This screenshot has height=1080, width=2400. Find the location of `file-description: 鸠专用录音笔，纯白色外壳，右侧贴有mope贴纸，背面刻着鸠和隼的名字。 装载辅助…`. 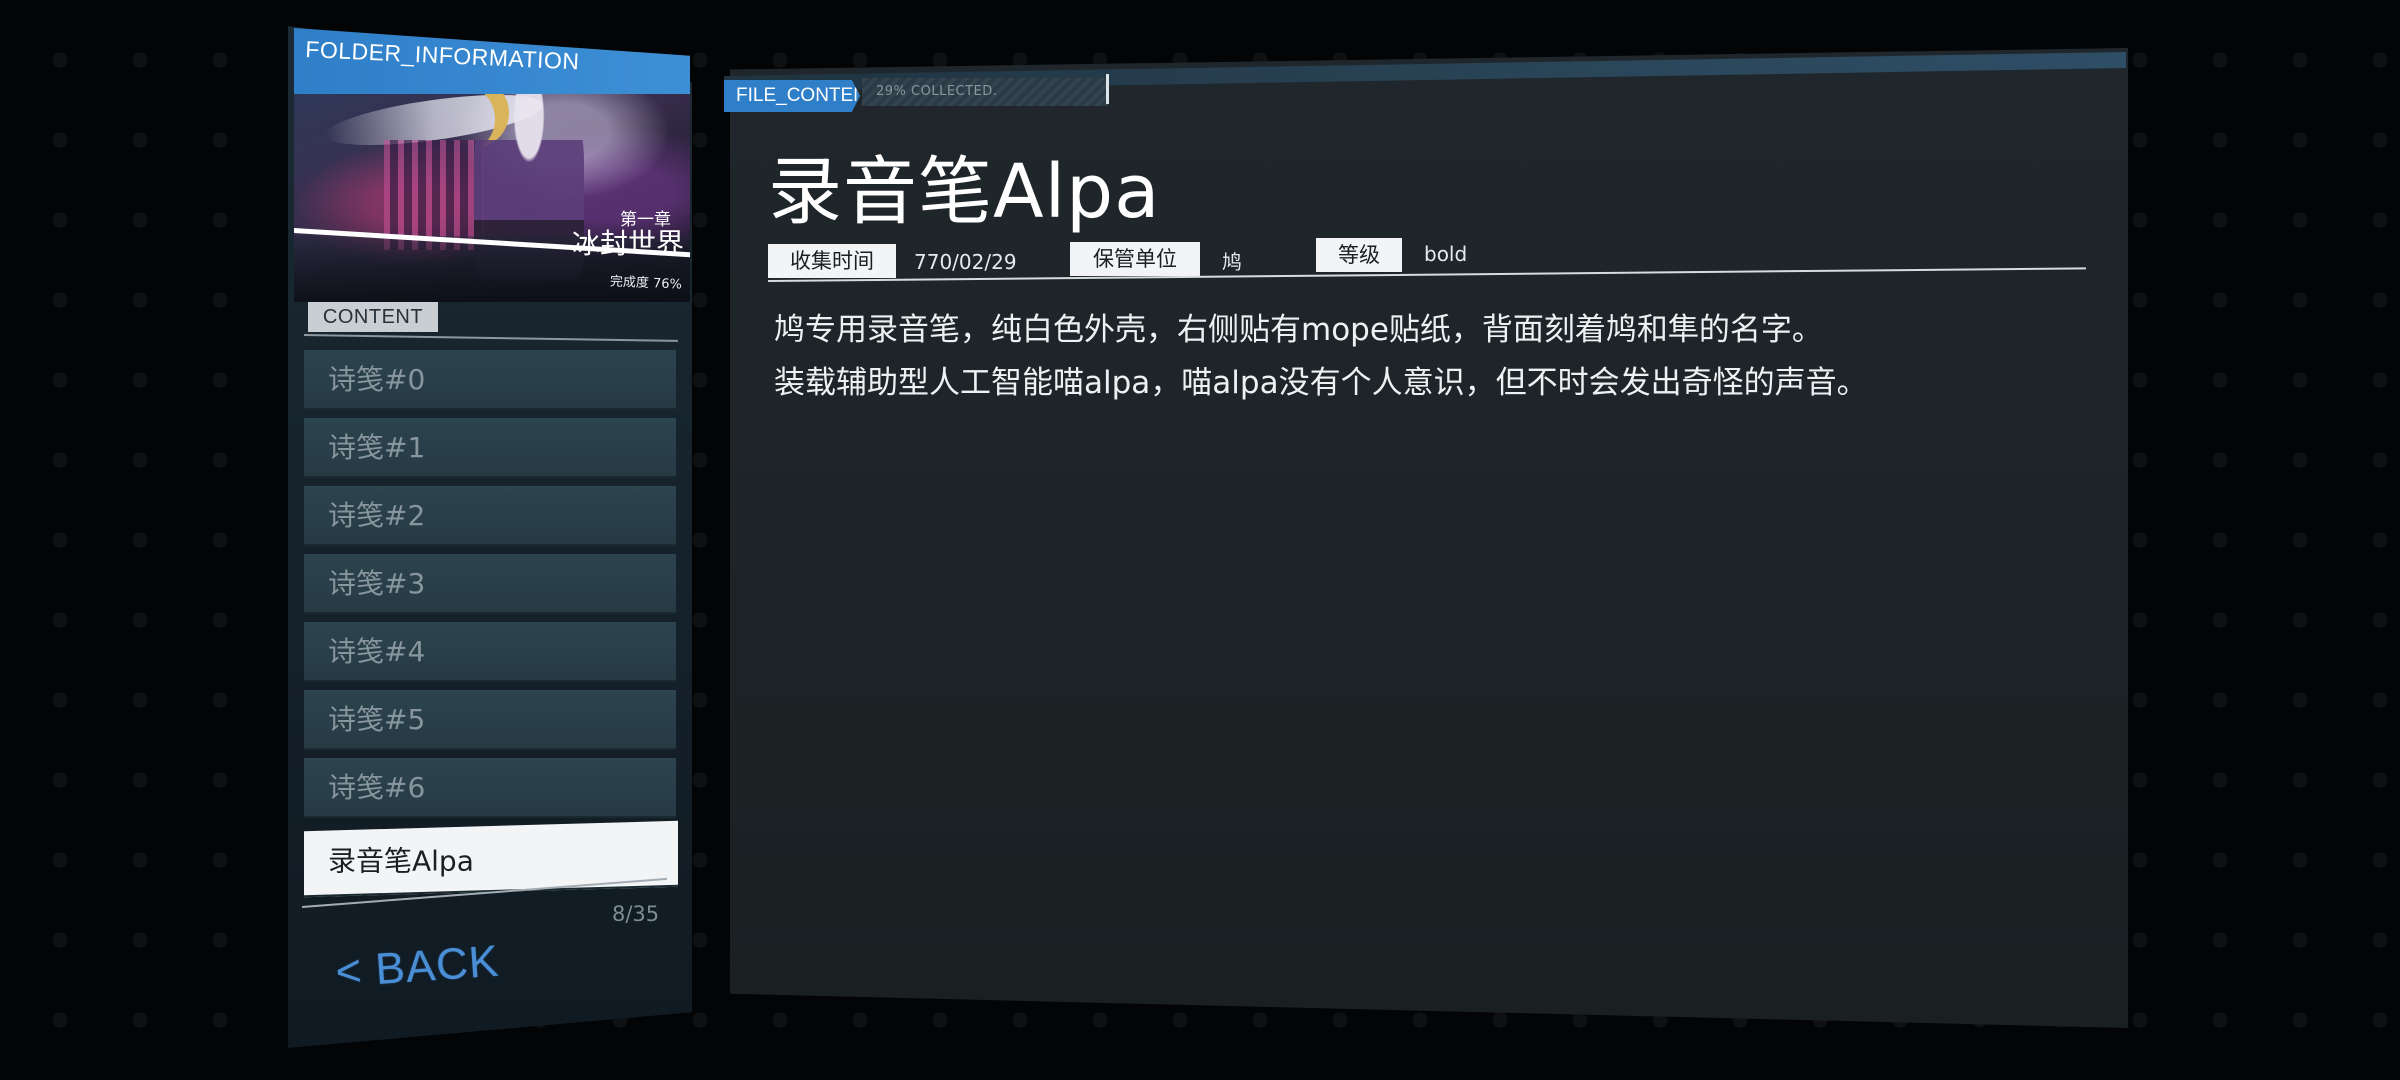

file-description: 鸠专用录音笔，纯白色外壳，右侧贴有mope贴纸，背面刻着鸠和隼的名字。 装载辅助… is located at coordinates (1321, 357).